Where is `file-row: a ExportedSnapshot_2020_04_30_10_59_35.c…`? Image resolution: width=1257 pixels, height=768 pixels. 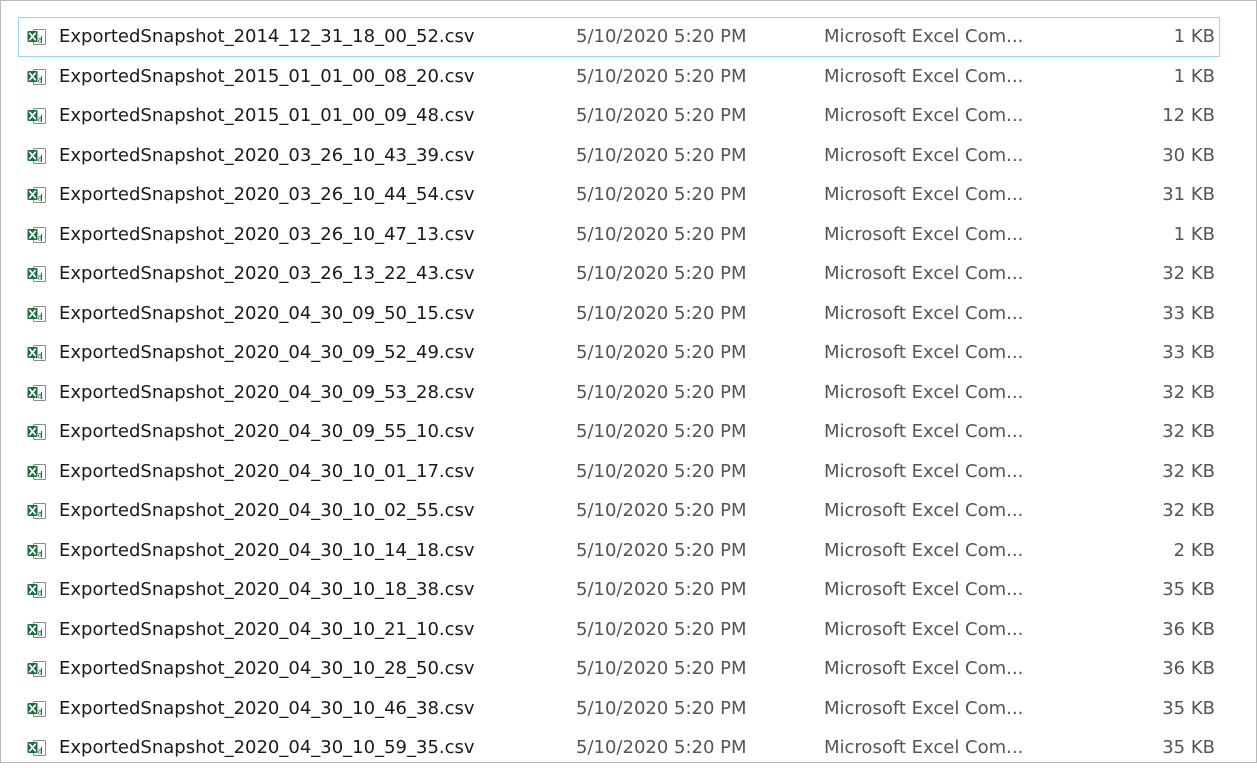
file-row: a ExportedSnapshot_2020_04_30_10_59_35.c… is located at coordinates (619, 748).